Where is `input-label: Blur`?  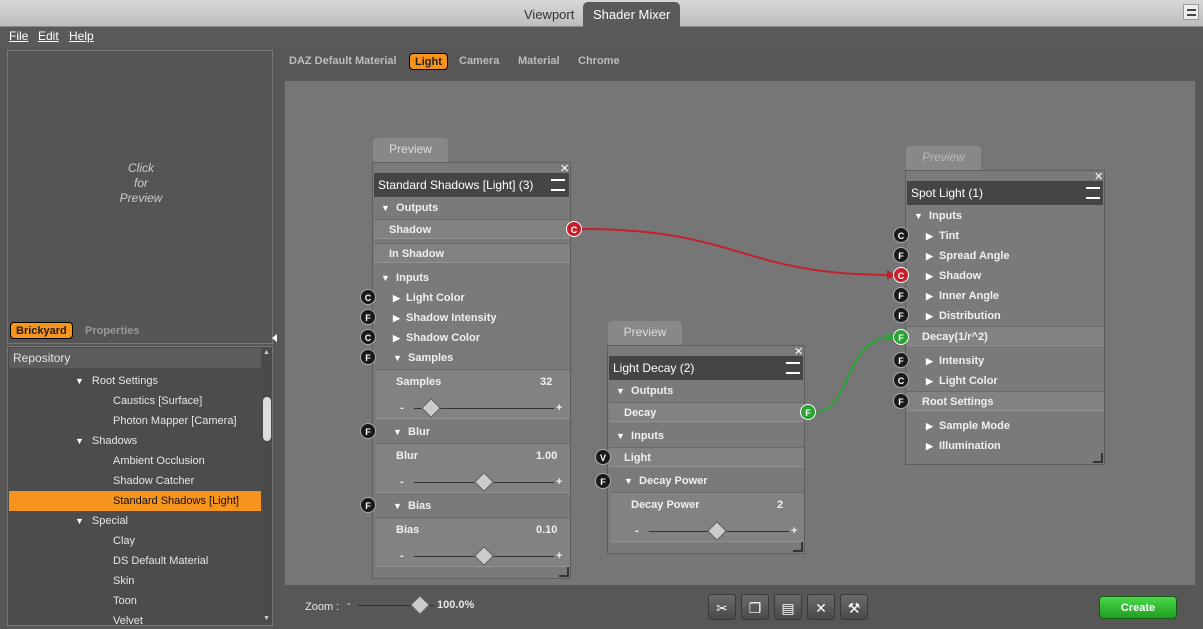
input-label: Blur is located at coordinates (419, 432).